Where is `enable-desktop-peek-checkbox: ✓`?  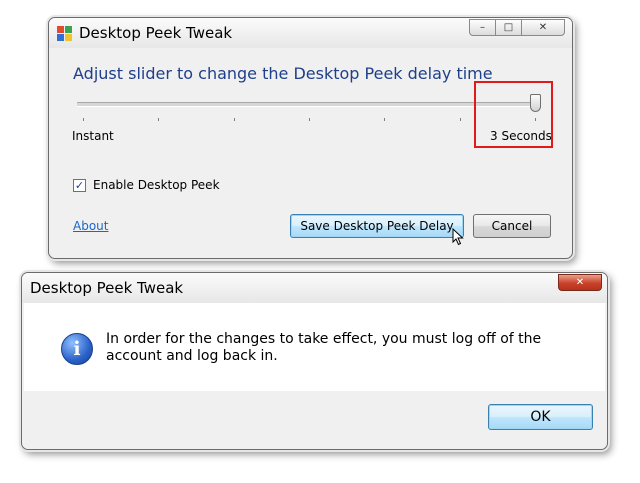
enable-desktop-peek-checkbox: ✓ is located at coordinates (79, 185).